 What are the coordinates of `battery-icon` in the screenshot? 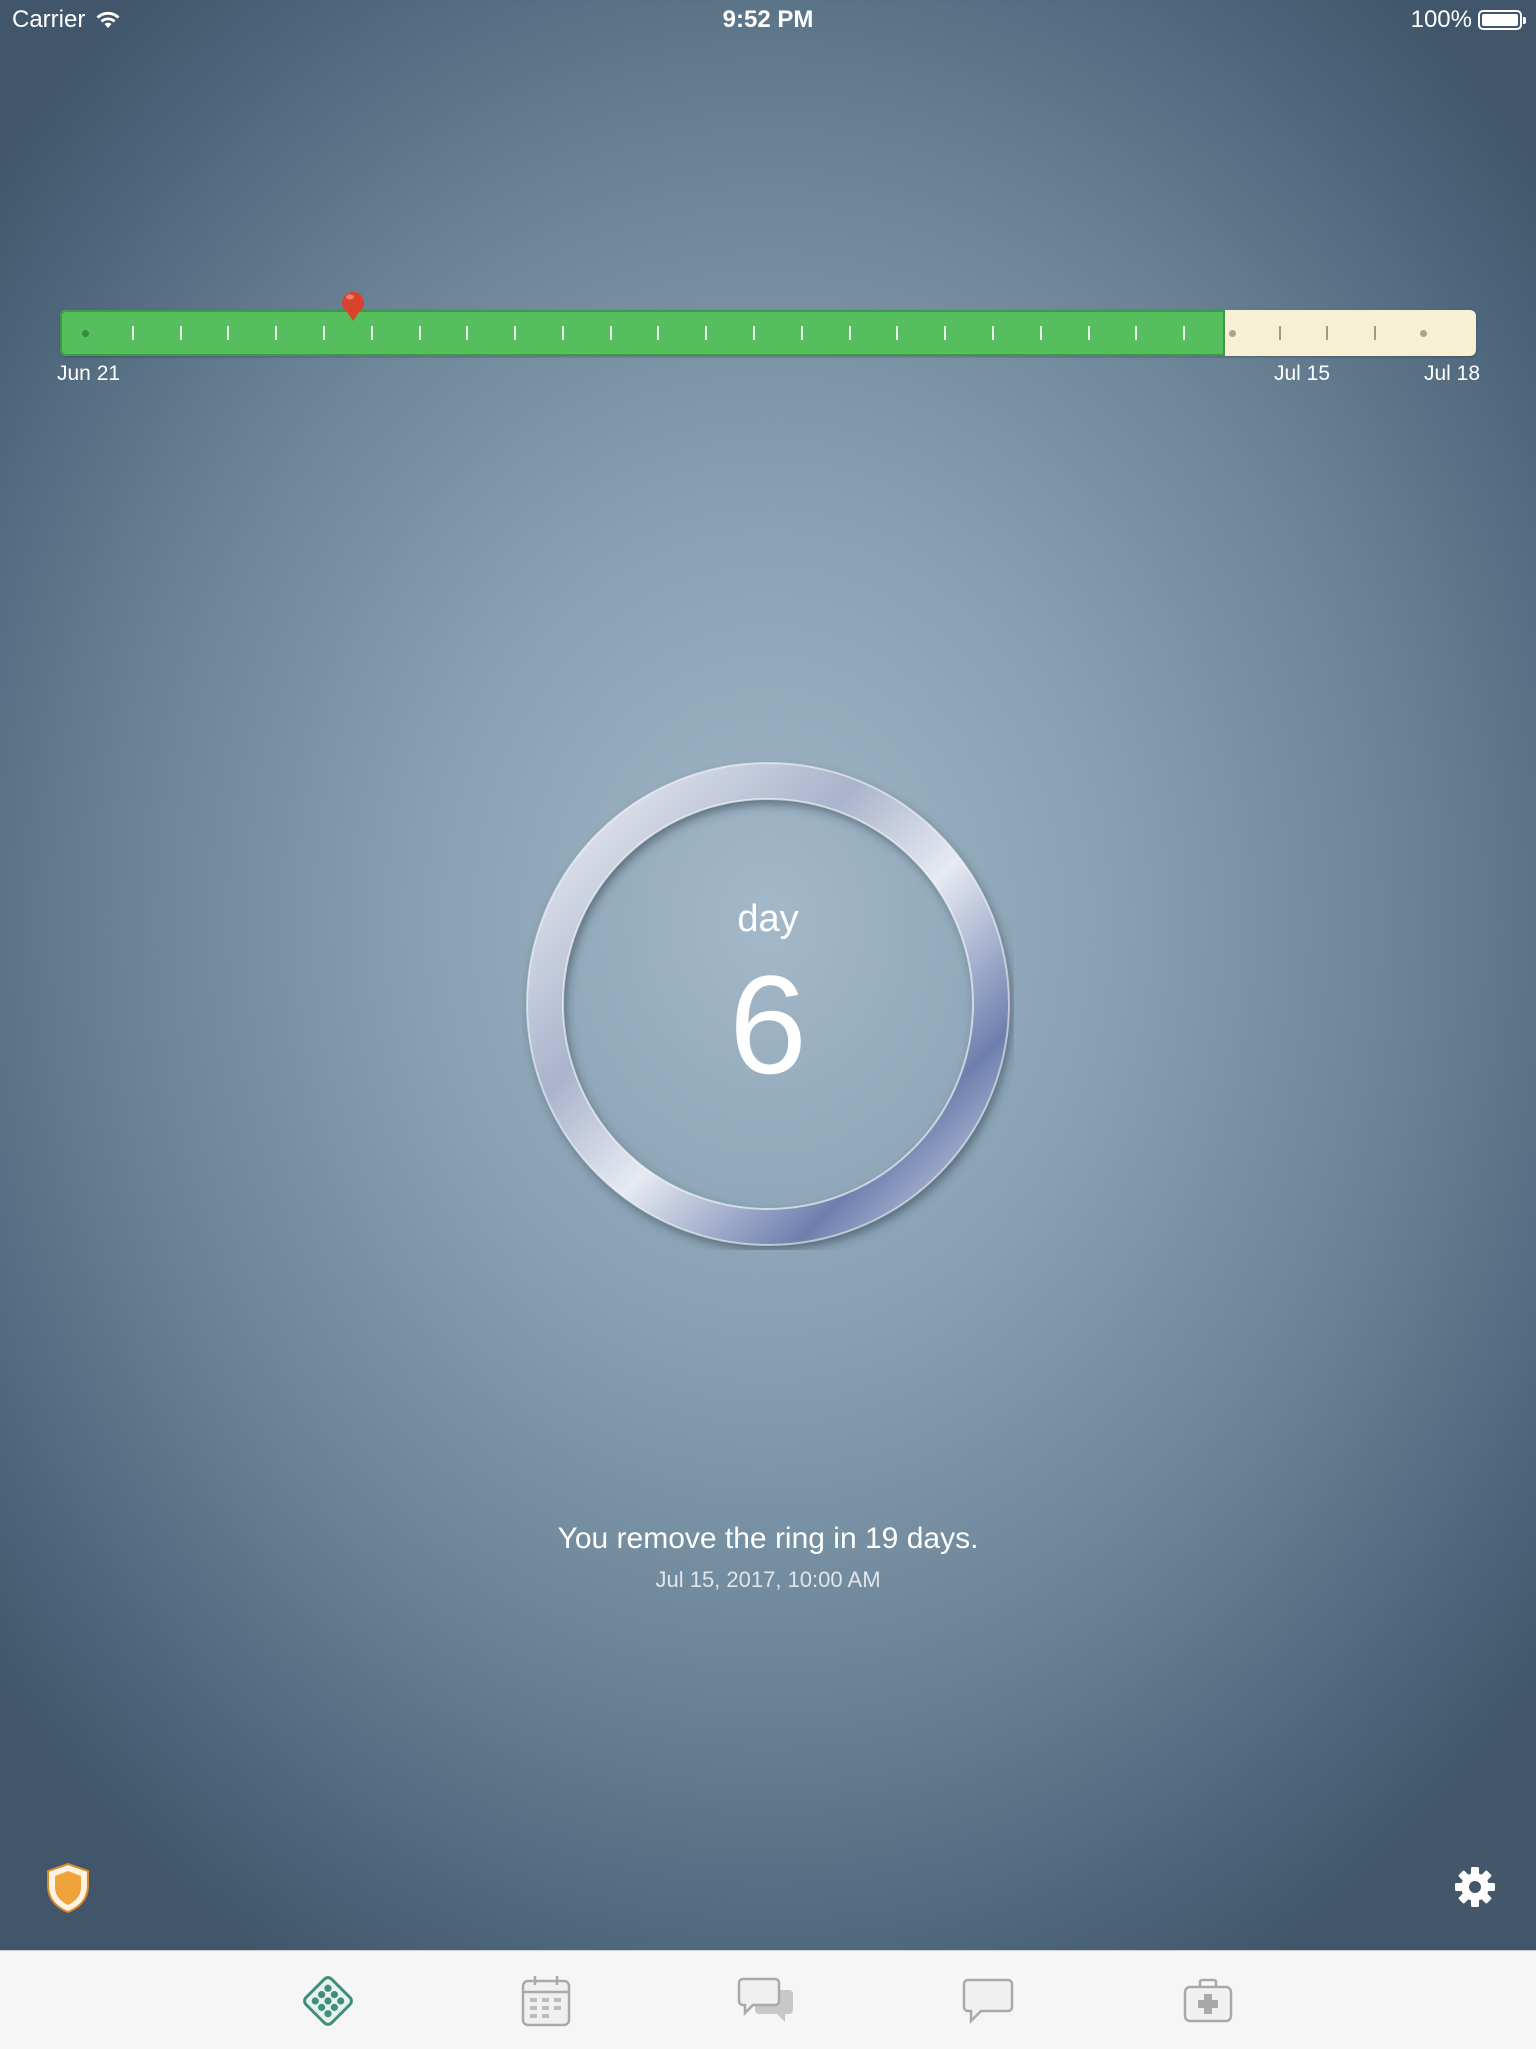 It's located at (1502, 20).